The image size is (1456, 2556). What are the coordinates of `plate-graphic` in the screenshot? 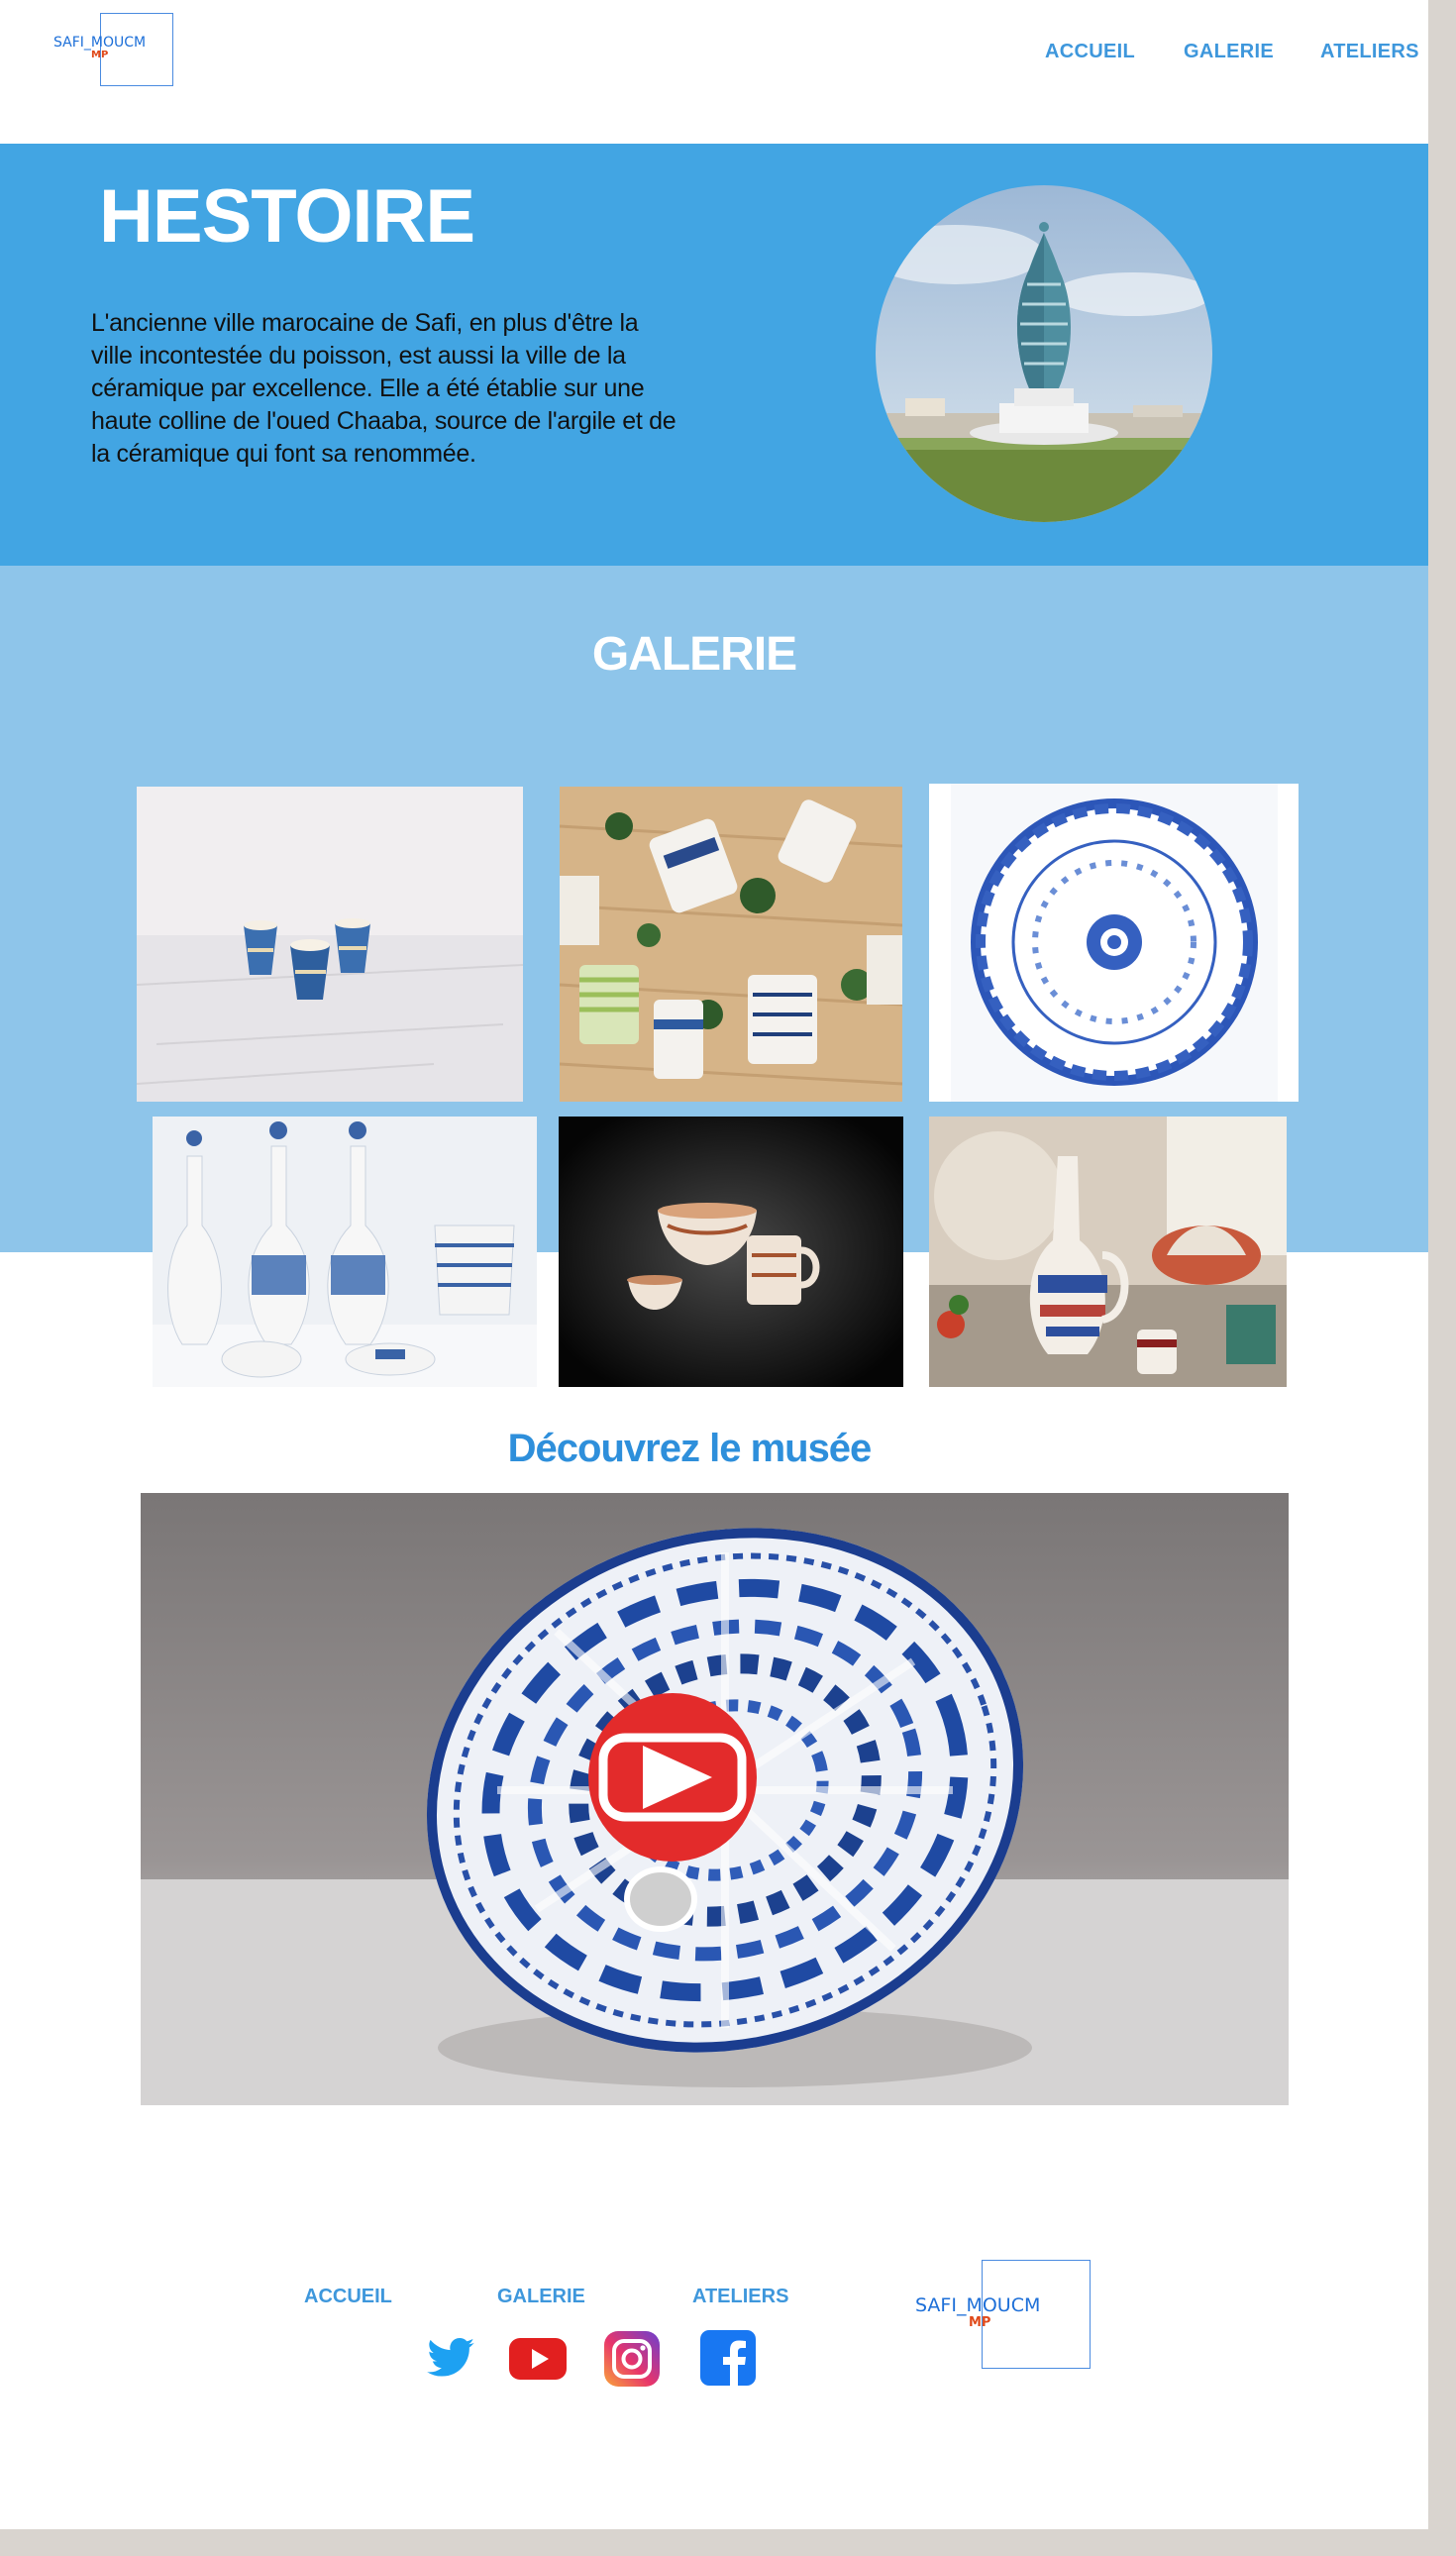 It's located at (1114, 943).